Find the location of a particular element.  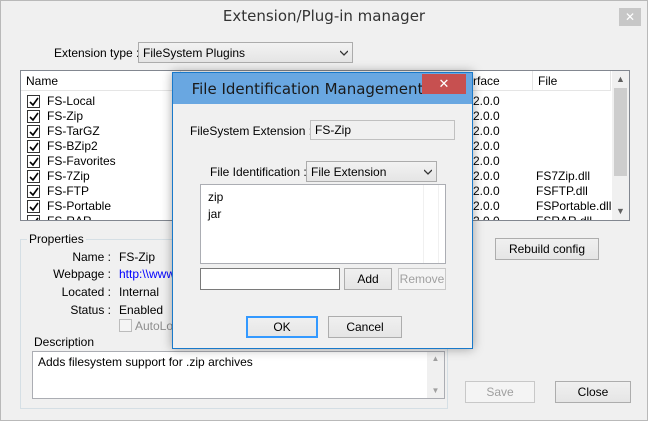

column-header-name: Name is located at coordinates (101, 81).